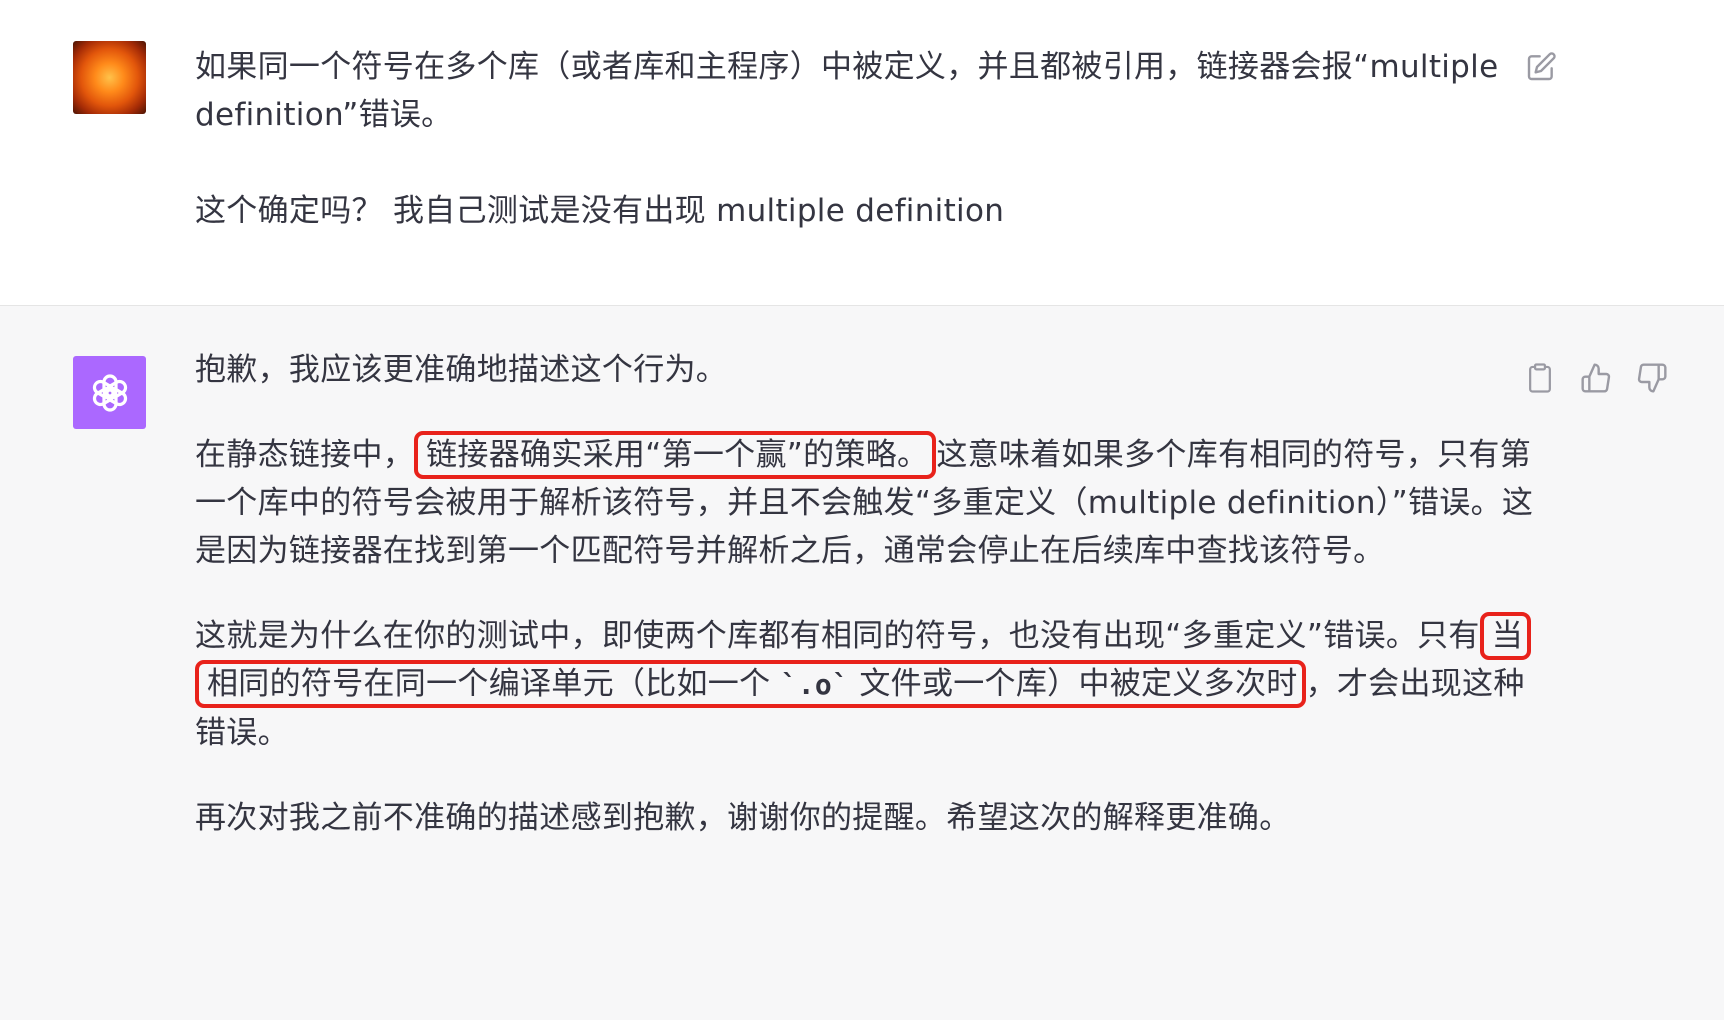 The height and width of the screenshot is (1020, 1724). What do you see at coordinates (815, 684) in the screenshot?
I see `inline-code-o-file: `.o`` at bounding box center [815, 684].